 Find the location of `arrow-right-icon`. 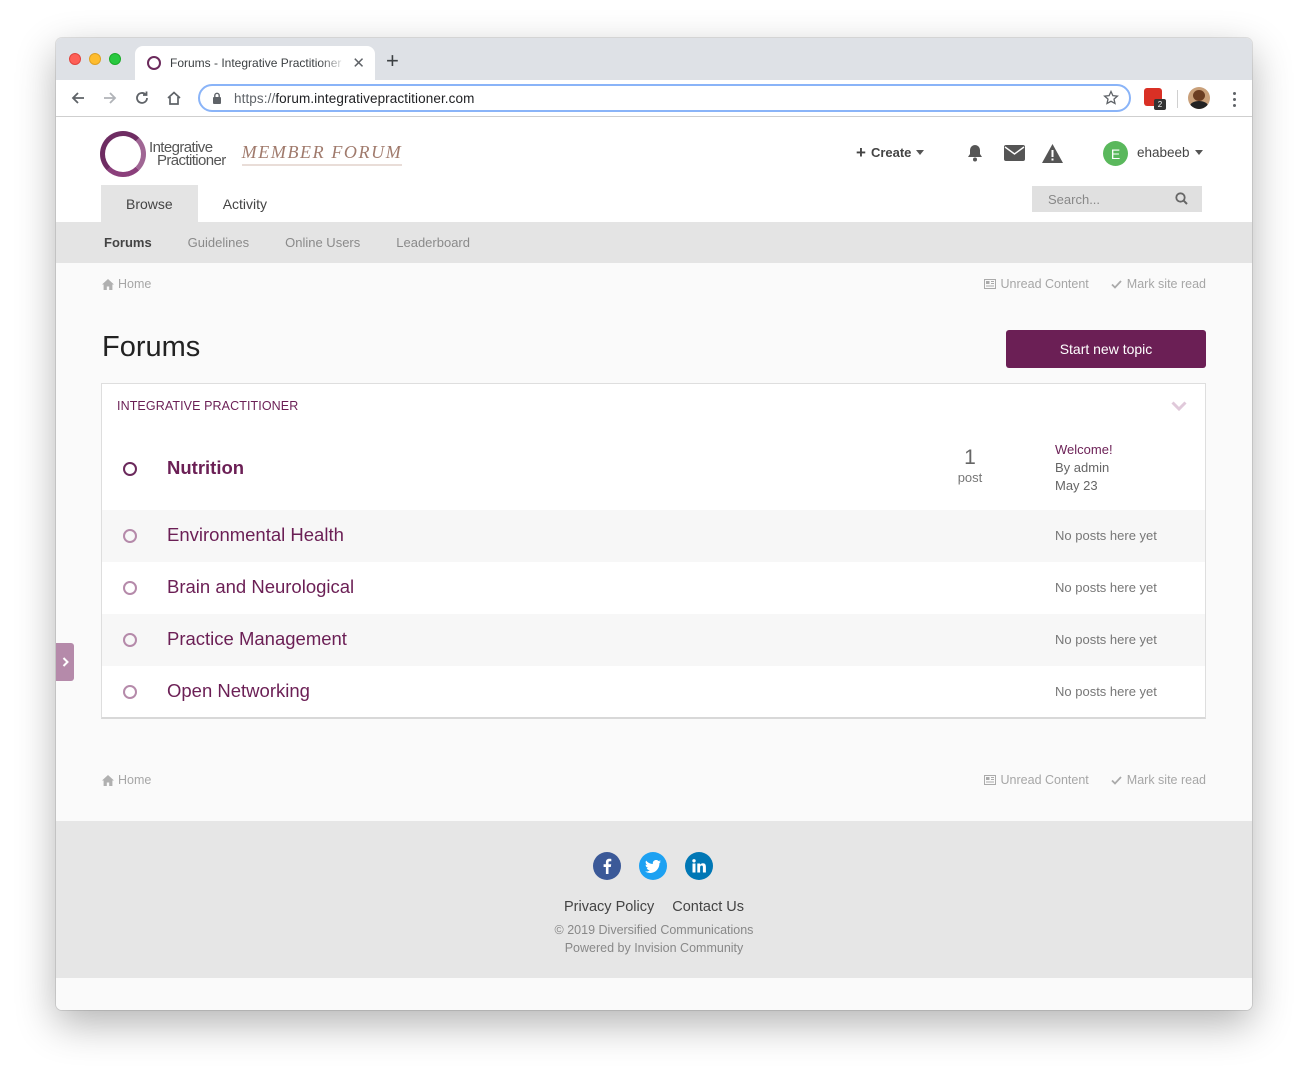

arrow-right-icon is located at coordinates (110, 98).